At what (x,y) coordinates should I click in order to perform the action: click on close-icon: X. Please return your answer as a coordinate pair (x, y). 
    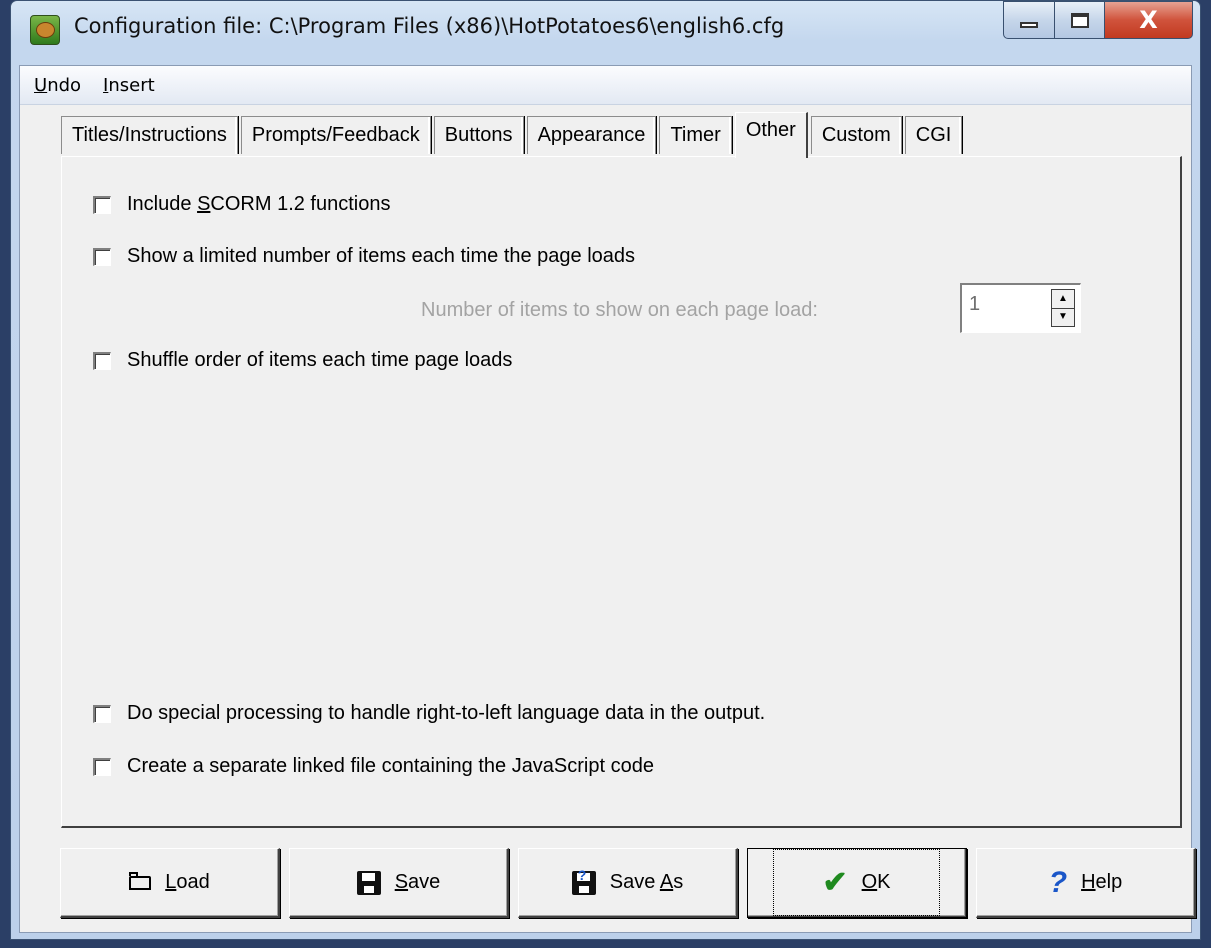
    Looking at the image, I should click on (1148, 20).